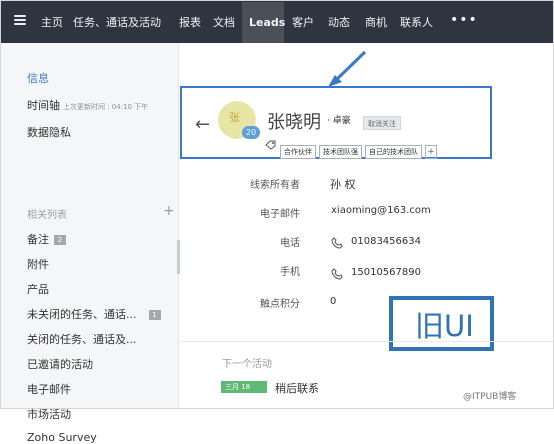 The width and height of the screenshot is (554, 444). Describe the element at coordinates (244, 387) in the screenshot. I see `activity-date-badge: 三月 18` at that location.